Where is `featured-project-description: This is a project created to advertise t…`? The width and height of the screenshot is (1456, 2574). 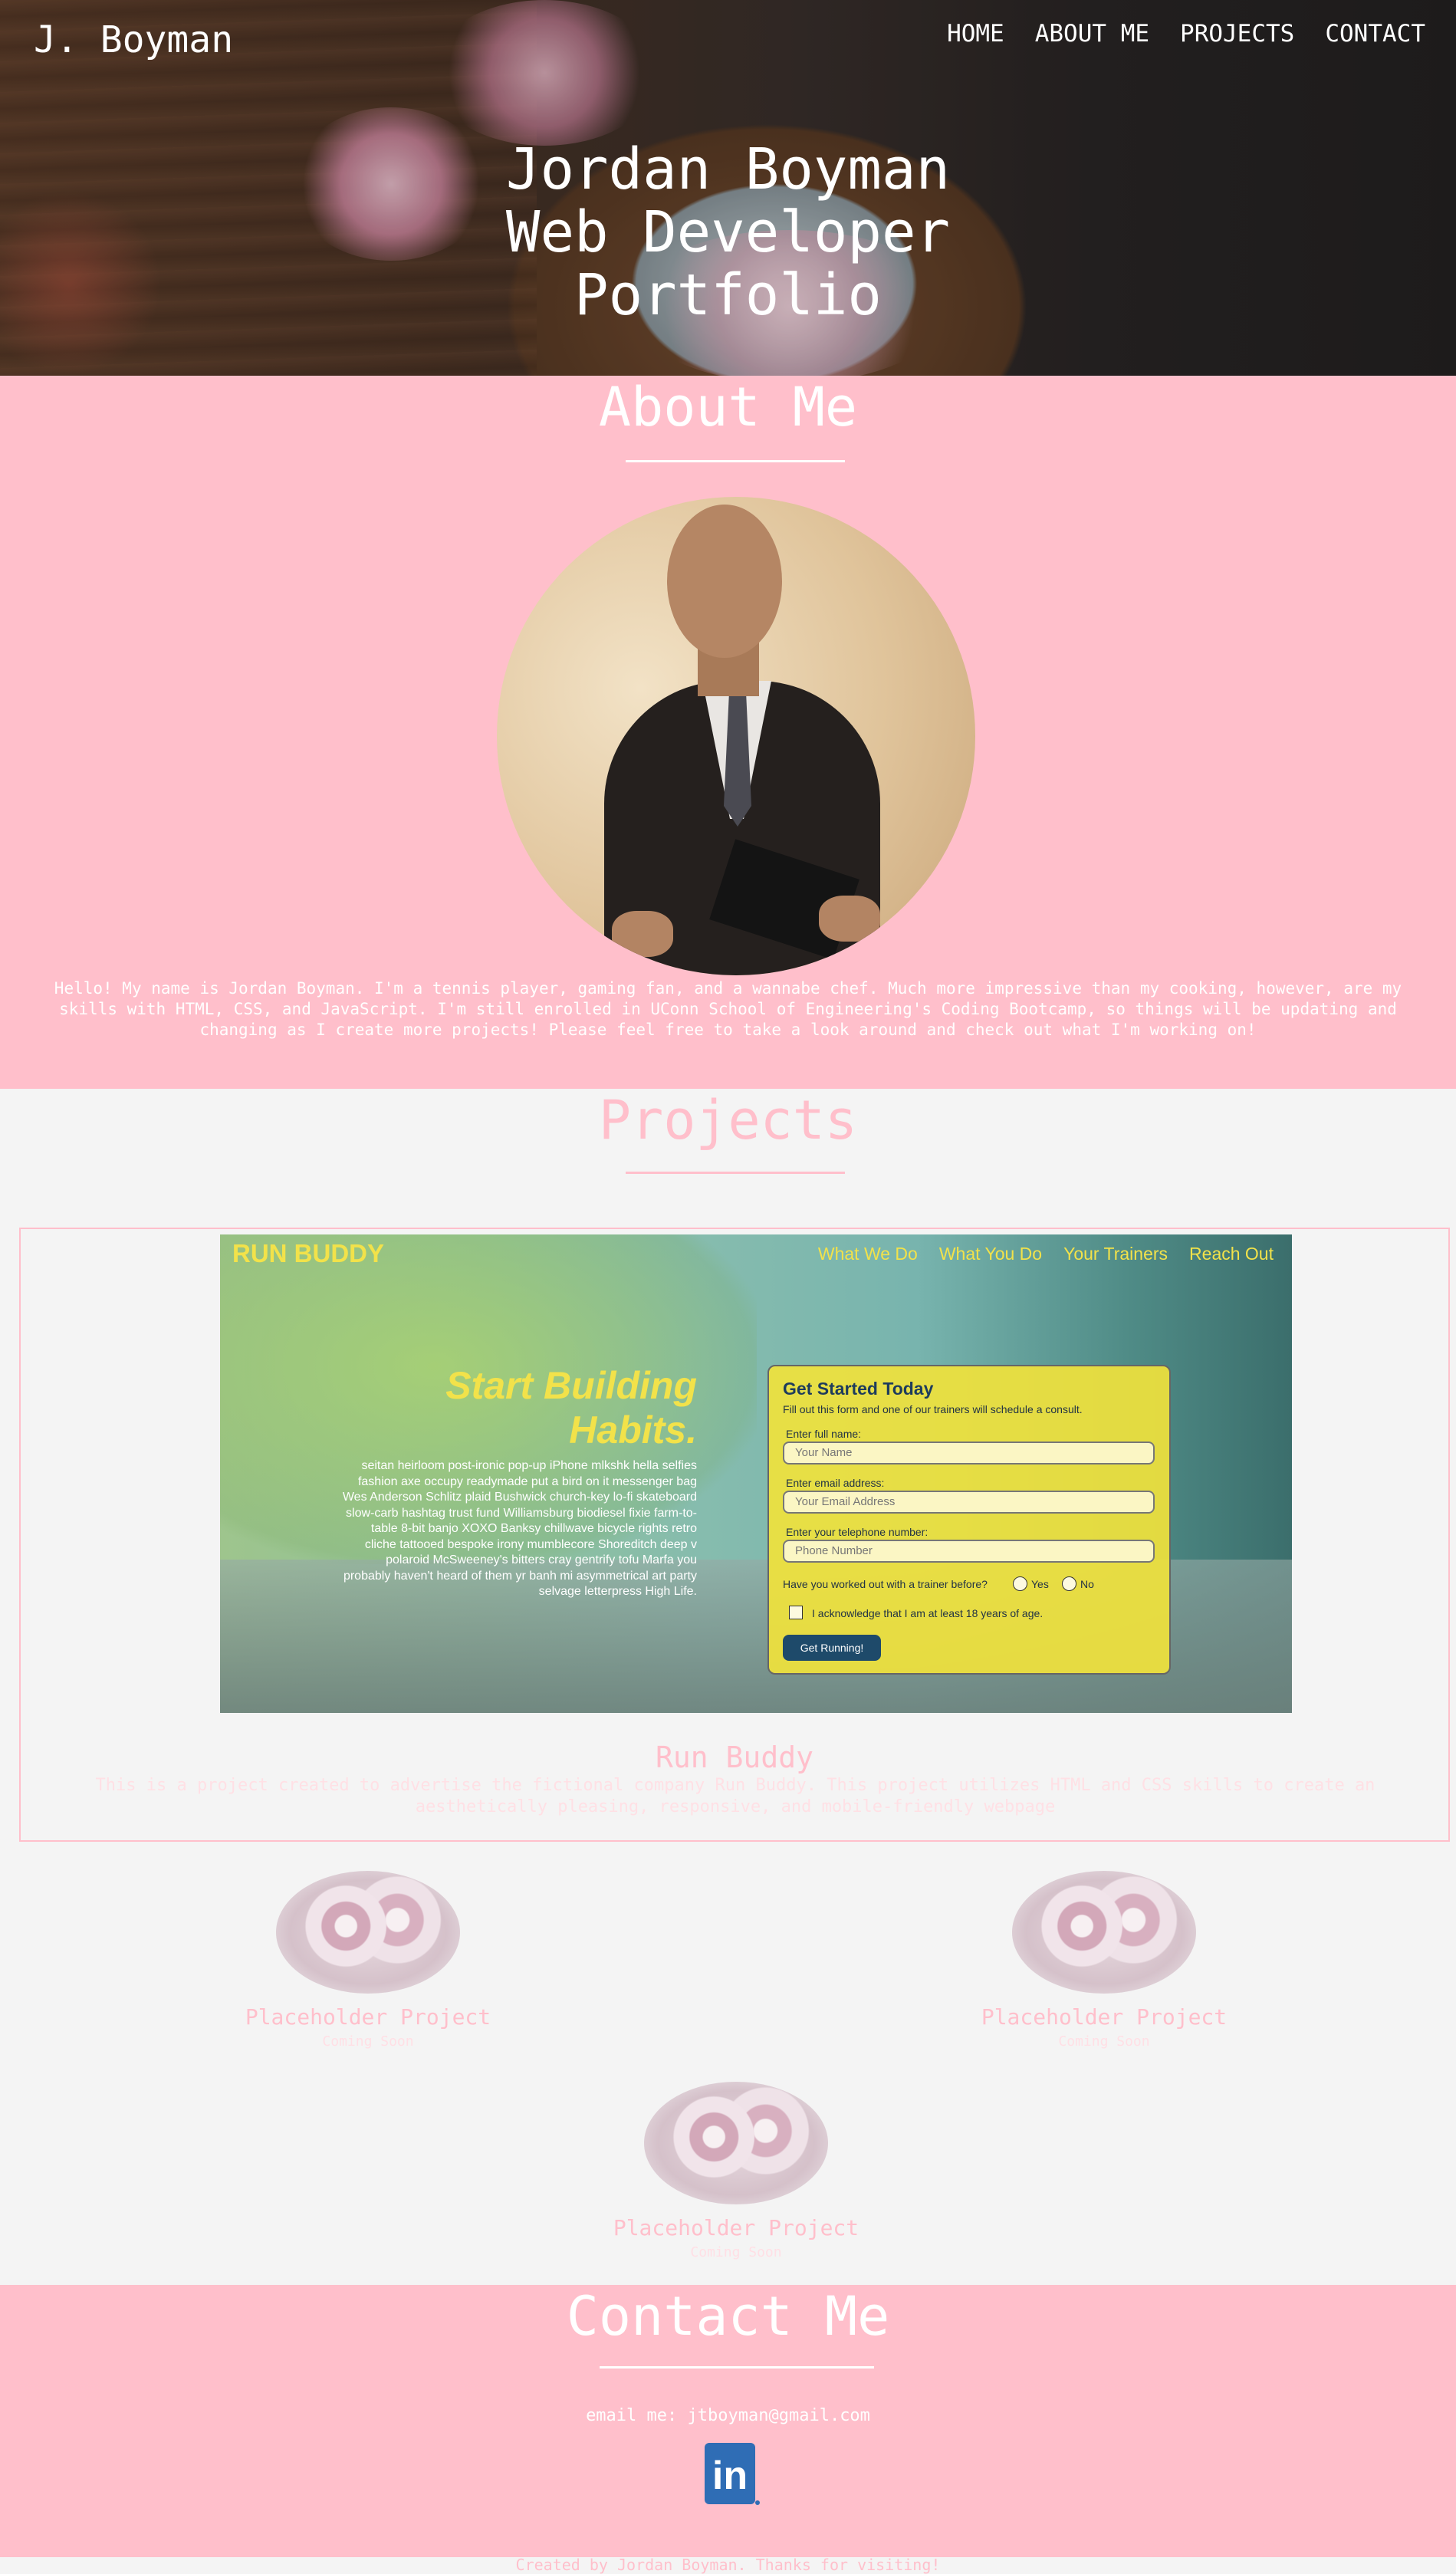 featured-project-description: This is a project created to advertise t… is located at coordinates (735, 1796).